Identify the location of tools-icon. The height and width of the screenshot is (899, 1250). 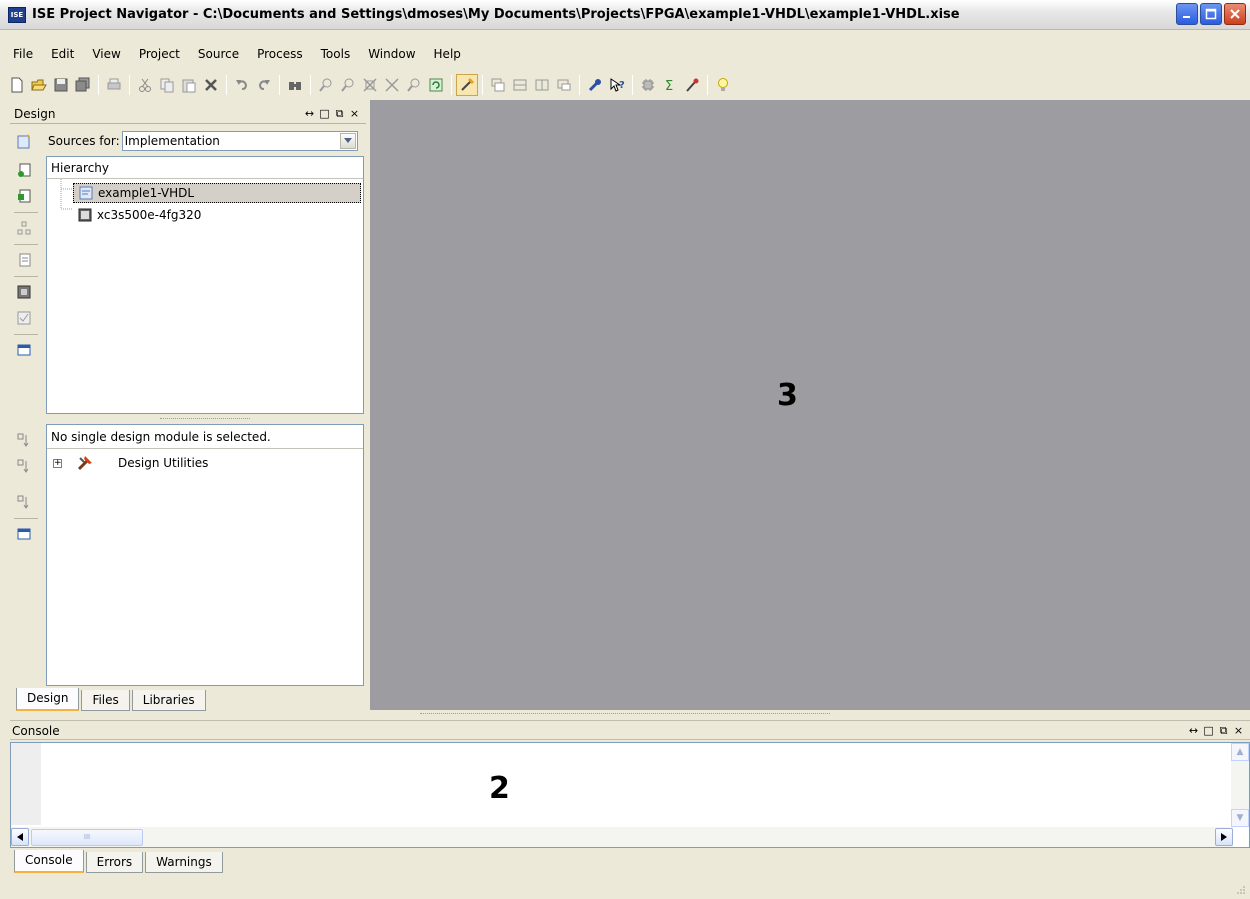
(84, 463).